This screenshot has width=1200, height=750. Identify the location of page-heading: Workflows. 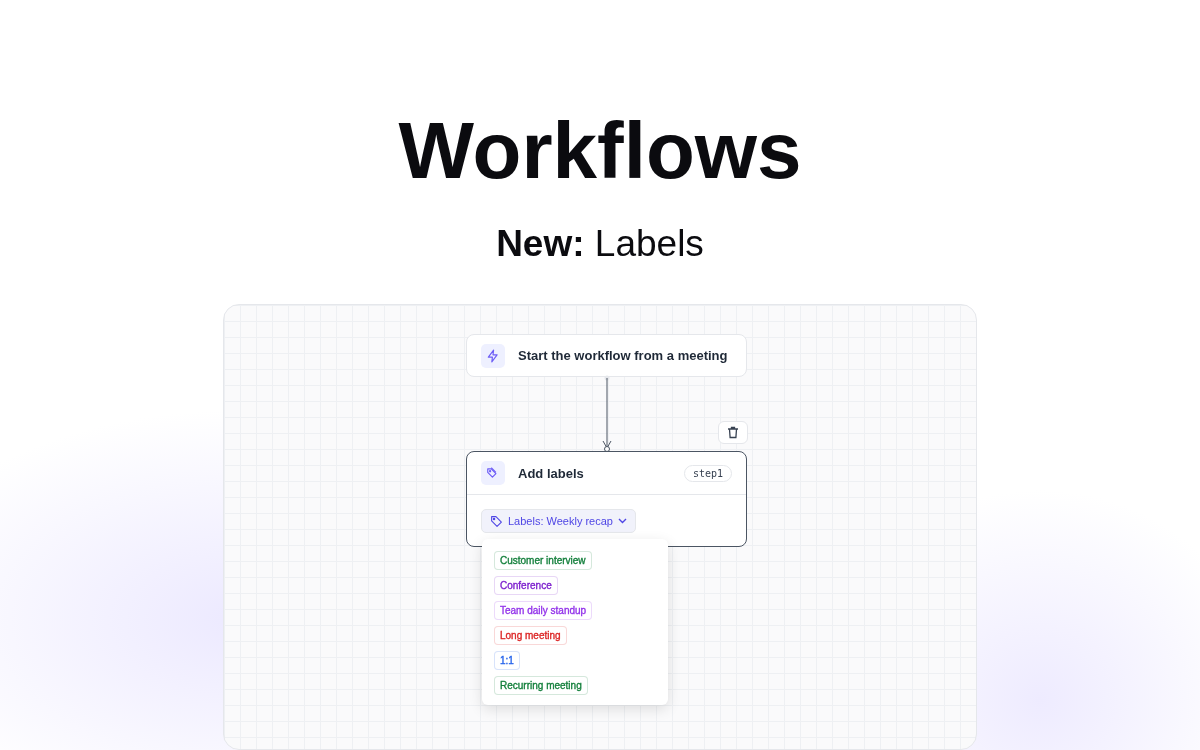
(600, 151).